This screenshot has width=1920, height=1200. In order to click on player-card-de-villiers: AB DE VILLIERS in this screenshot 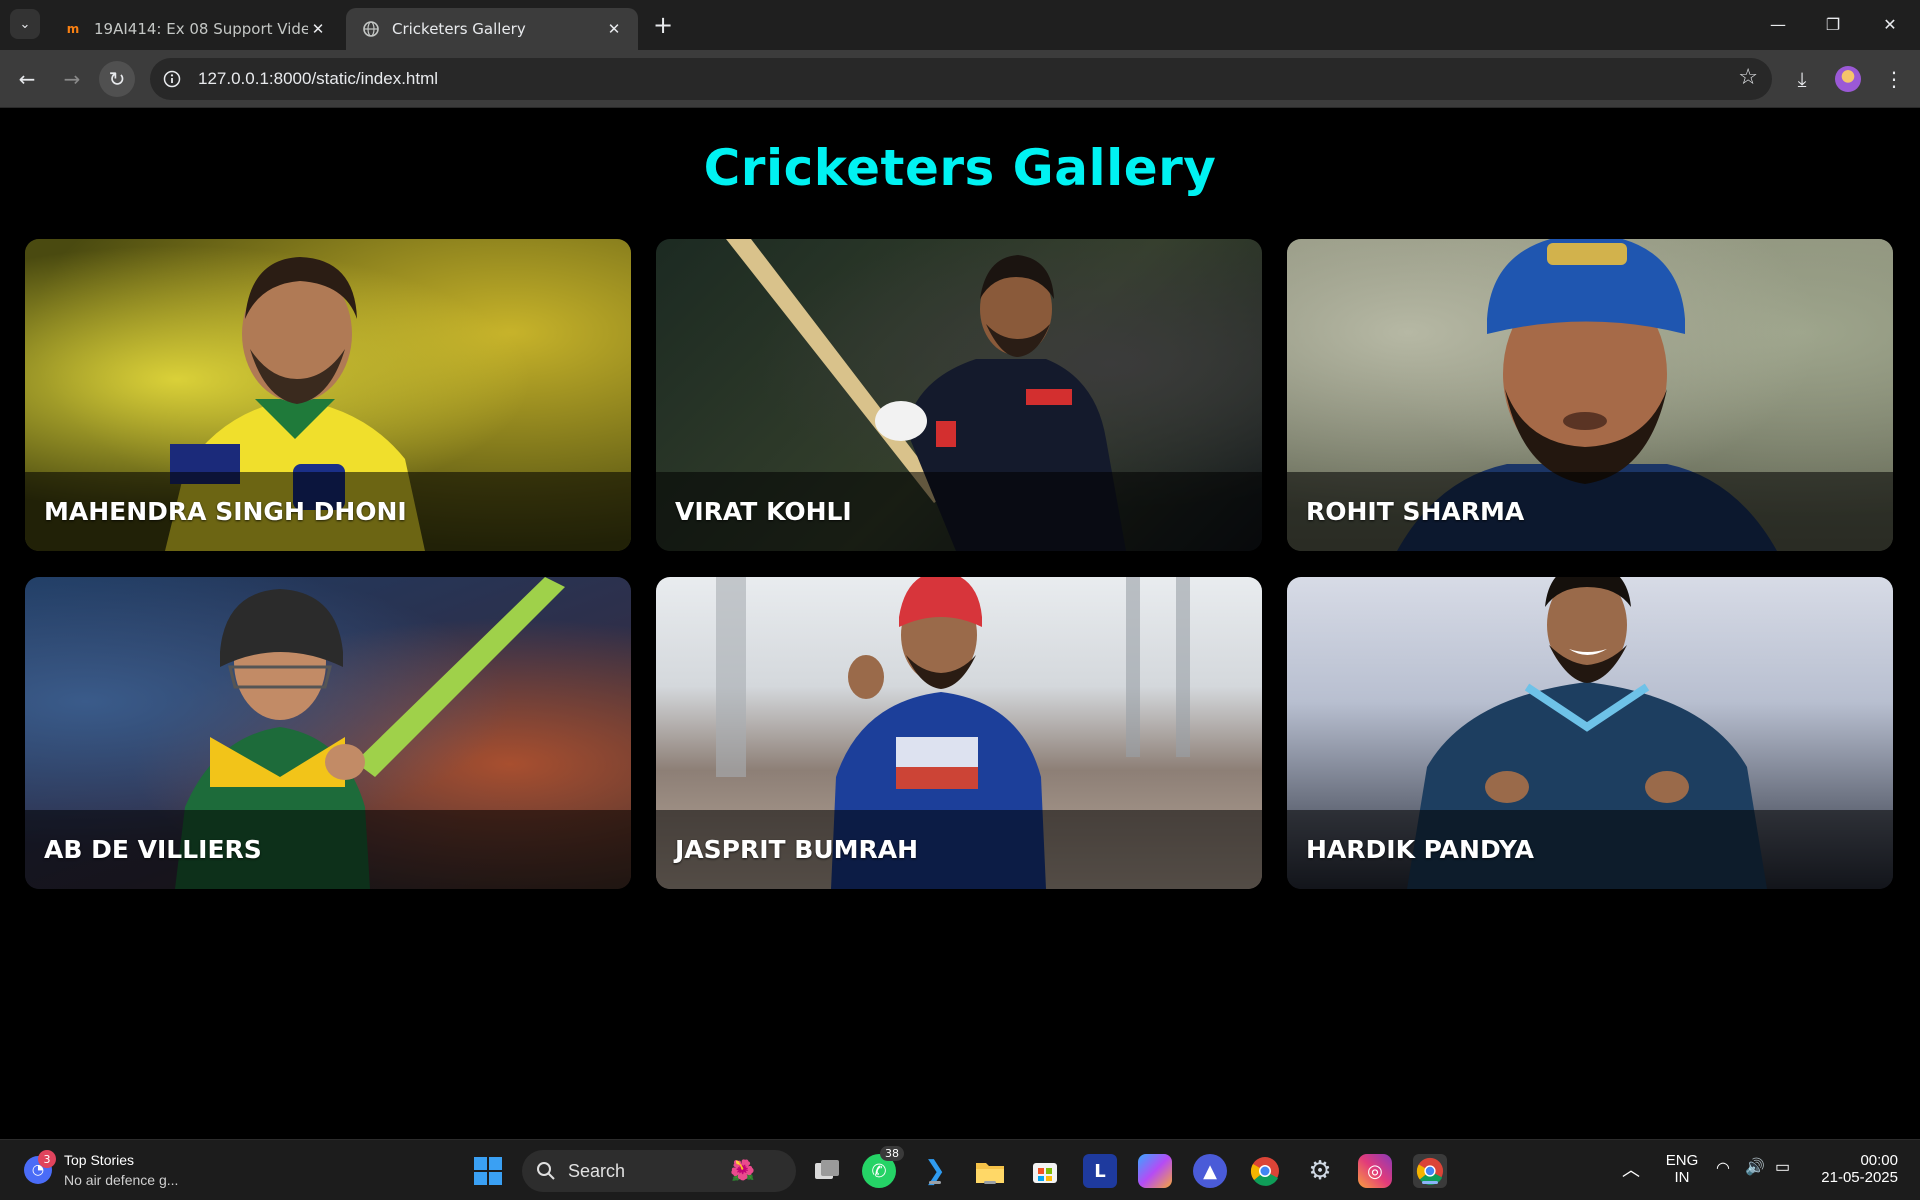, I will do `click(328, 733)`.